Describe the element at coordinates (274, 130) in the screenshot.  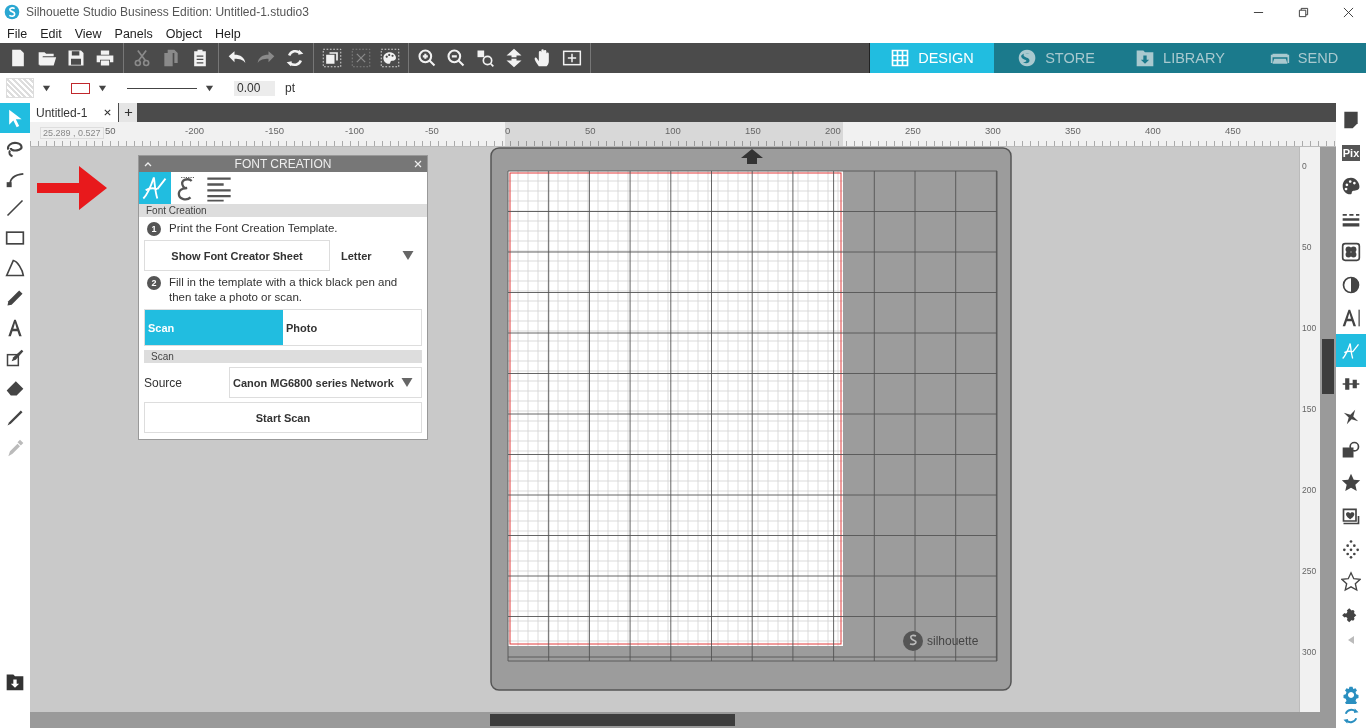
I see `ruler-label: -150` at that location.